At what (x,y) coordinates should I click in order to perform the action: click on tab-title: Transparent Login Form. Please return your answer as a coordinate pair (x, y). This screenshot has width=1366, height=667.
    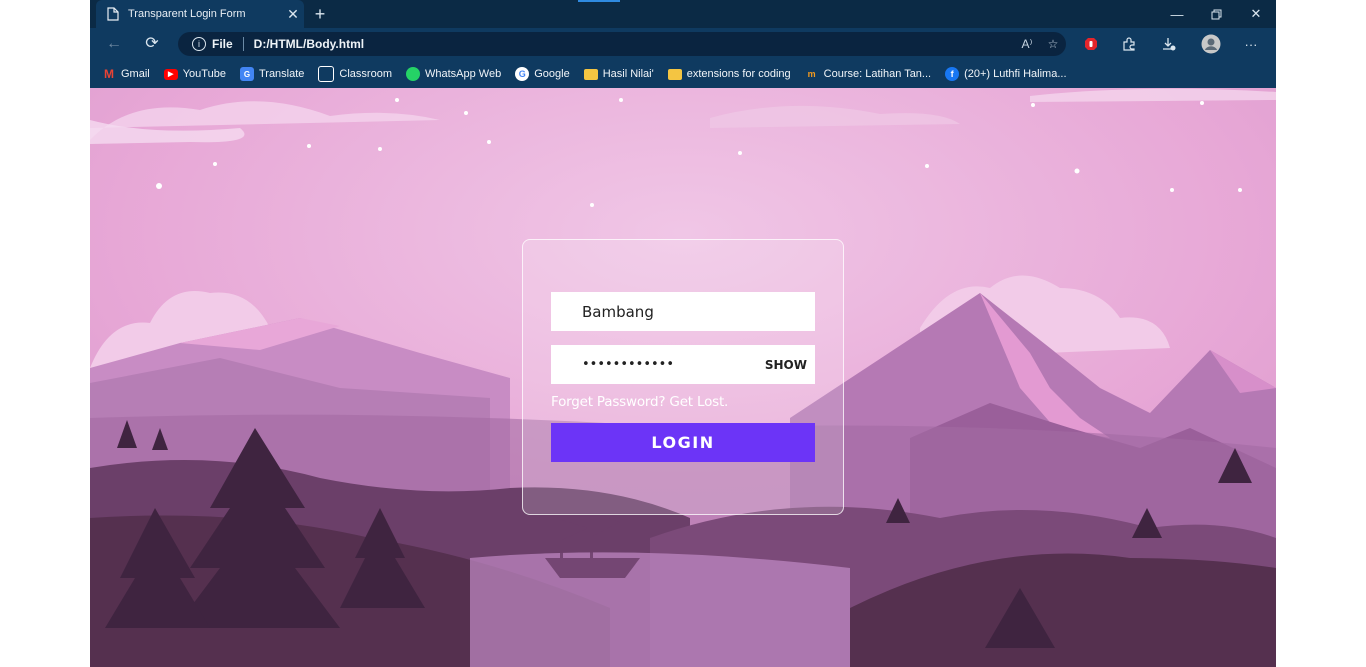
    Looking at the image, I should click on (187, 14).